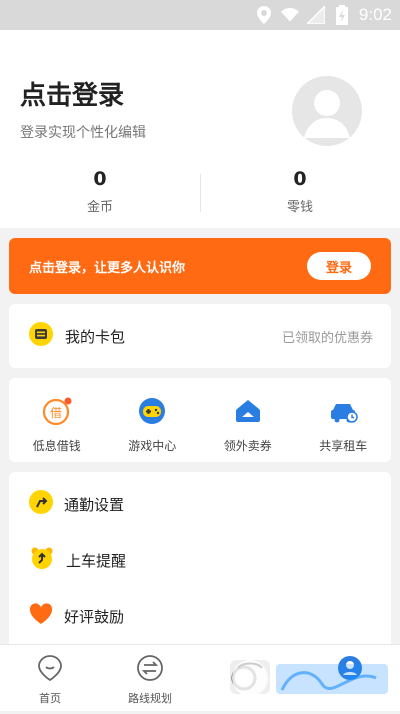  I want to click on nav-route: 路线规划, so click(150, 678).